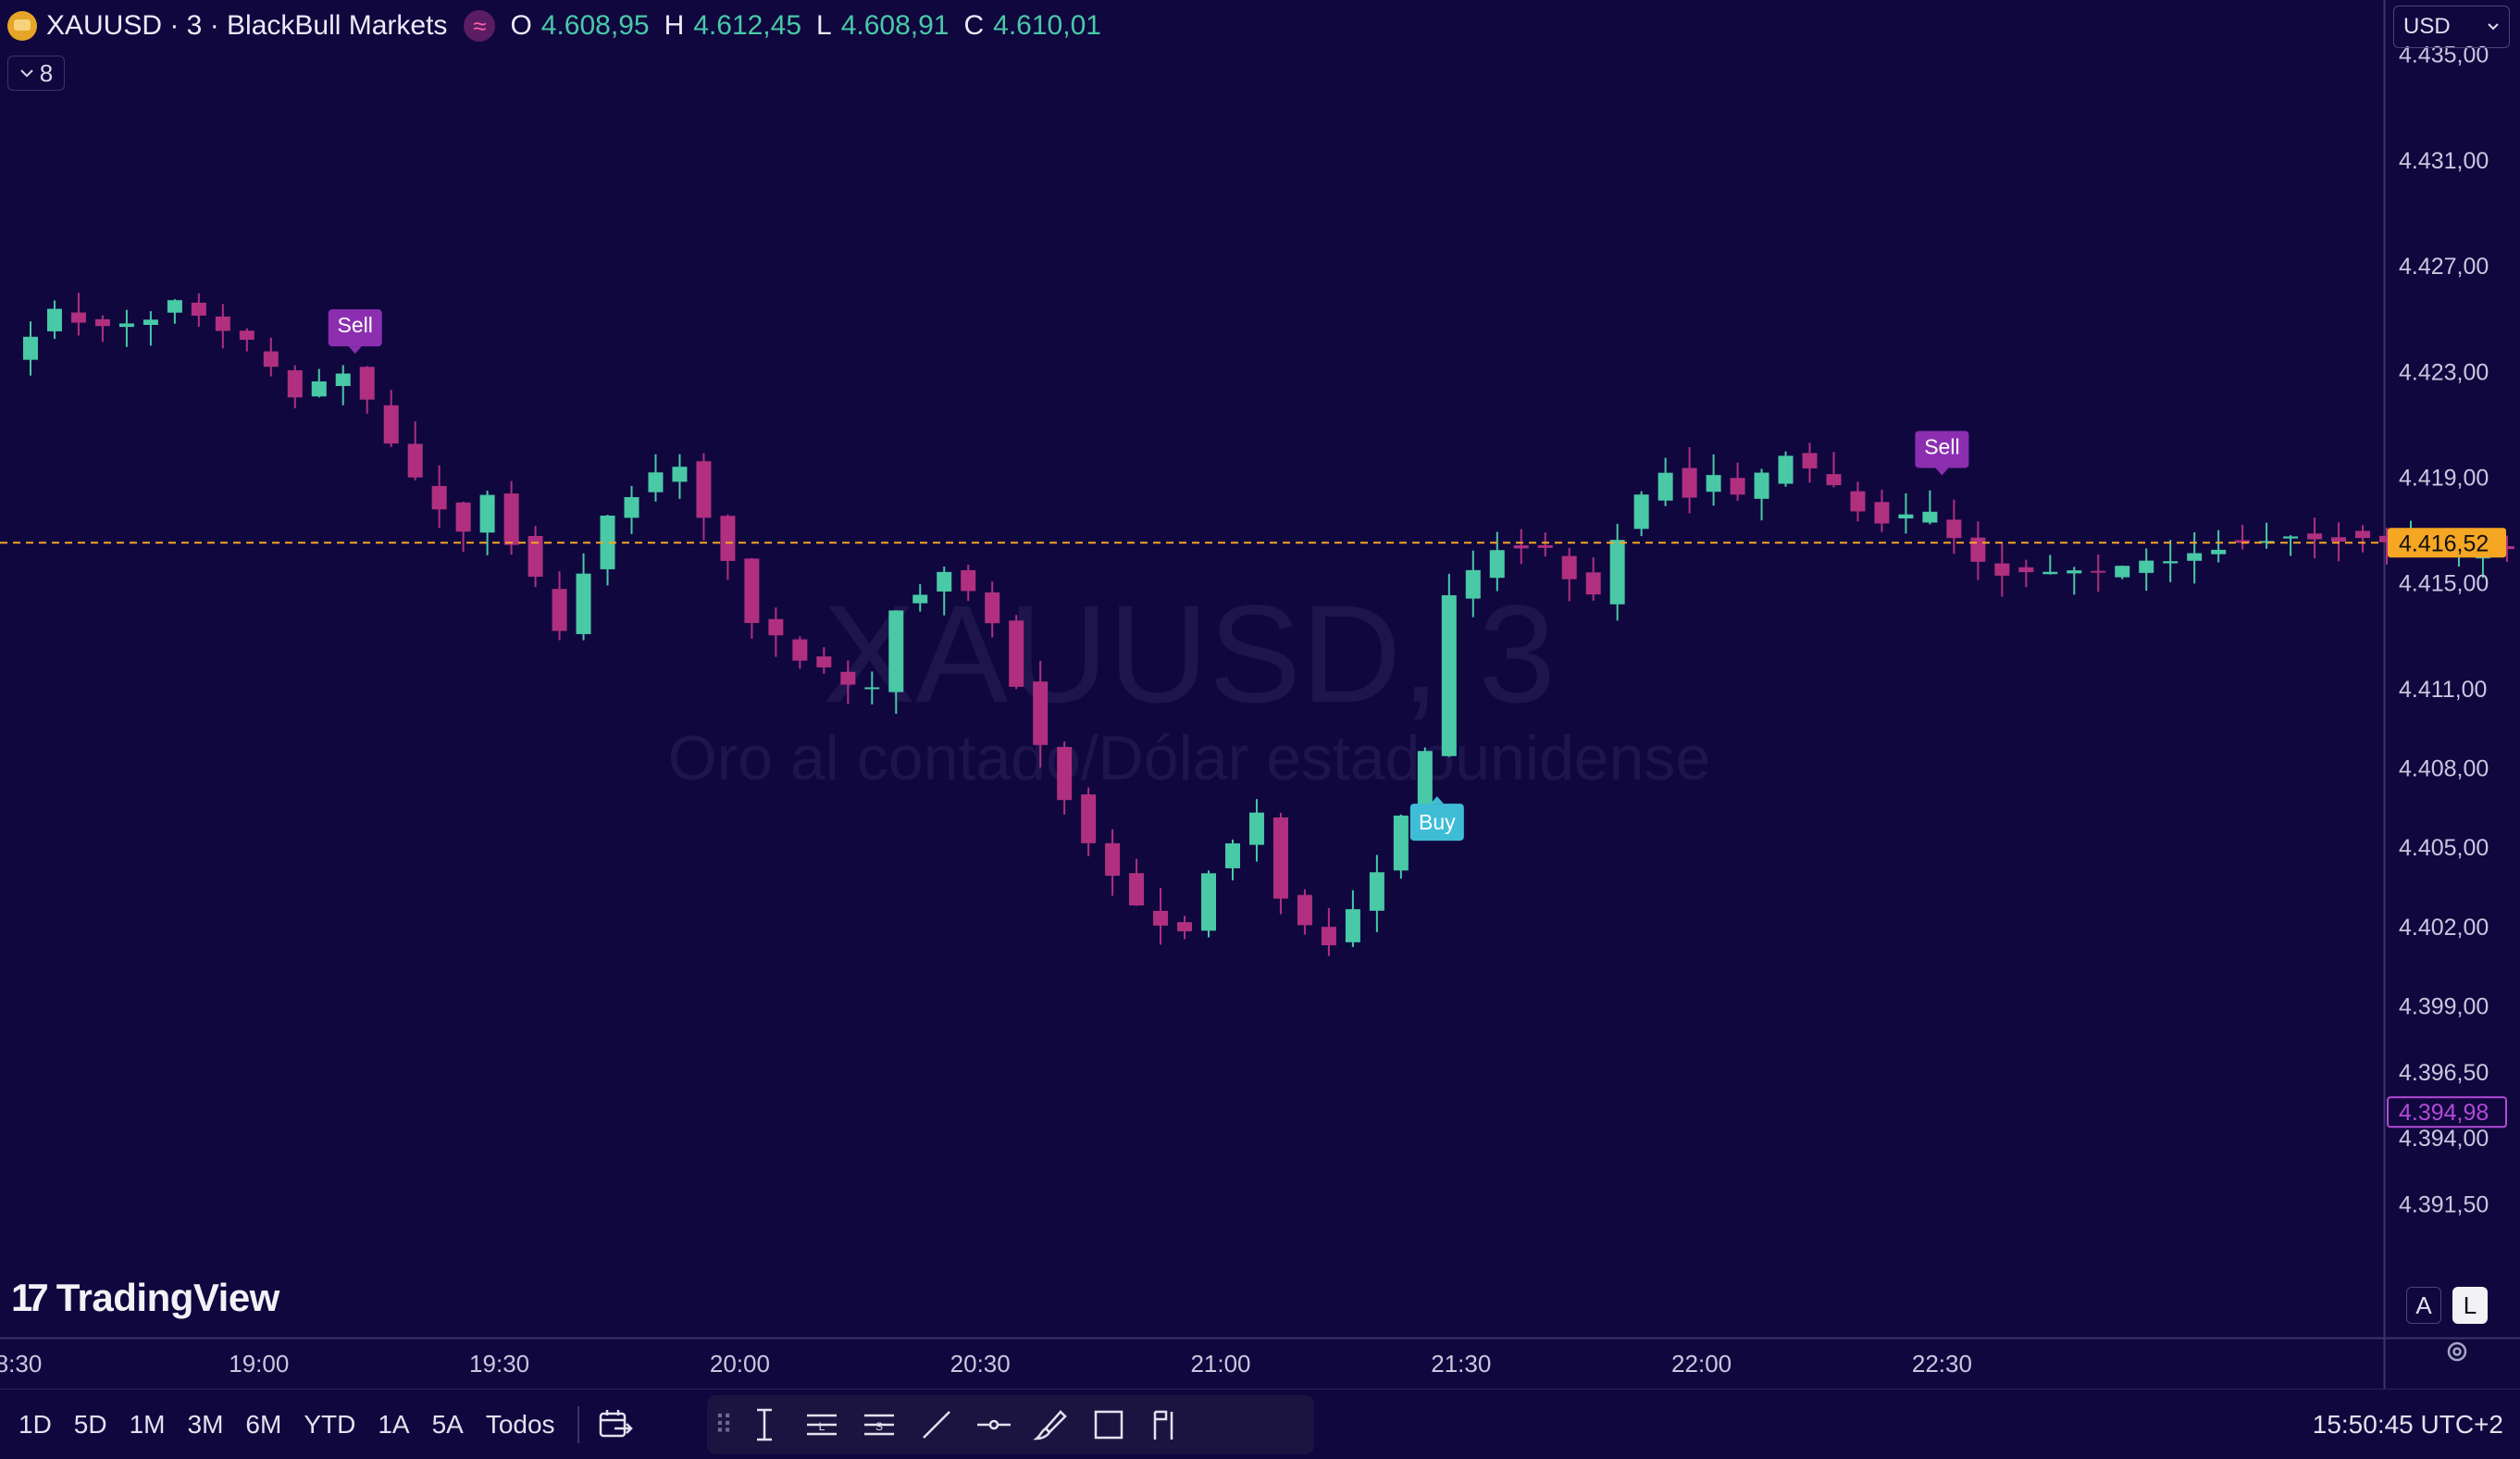 This screenshot has width=2520, height=1459. What do you see at coordinates (35, 1425) in the screenshot?
I see `range-1d-button: 1D` at bounding box center [35, 1425].